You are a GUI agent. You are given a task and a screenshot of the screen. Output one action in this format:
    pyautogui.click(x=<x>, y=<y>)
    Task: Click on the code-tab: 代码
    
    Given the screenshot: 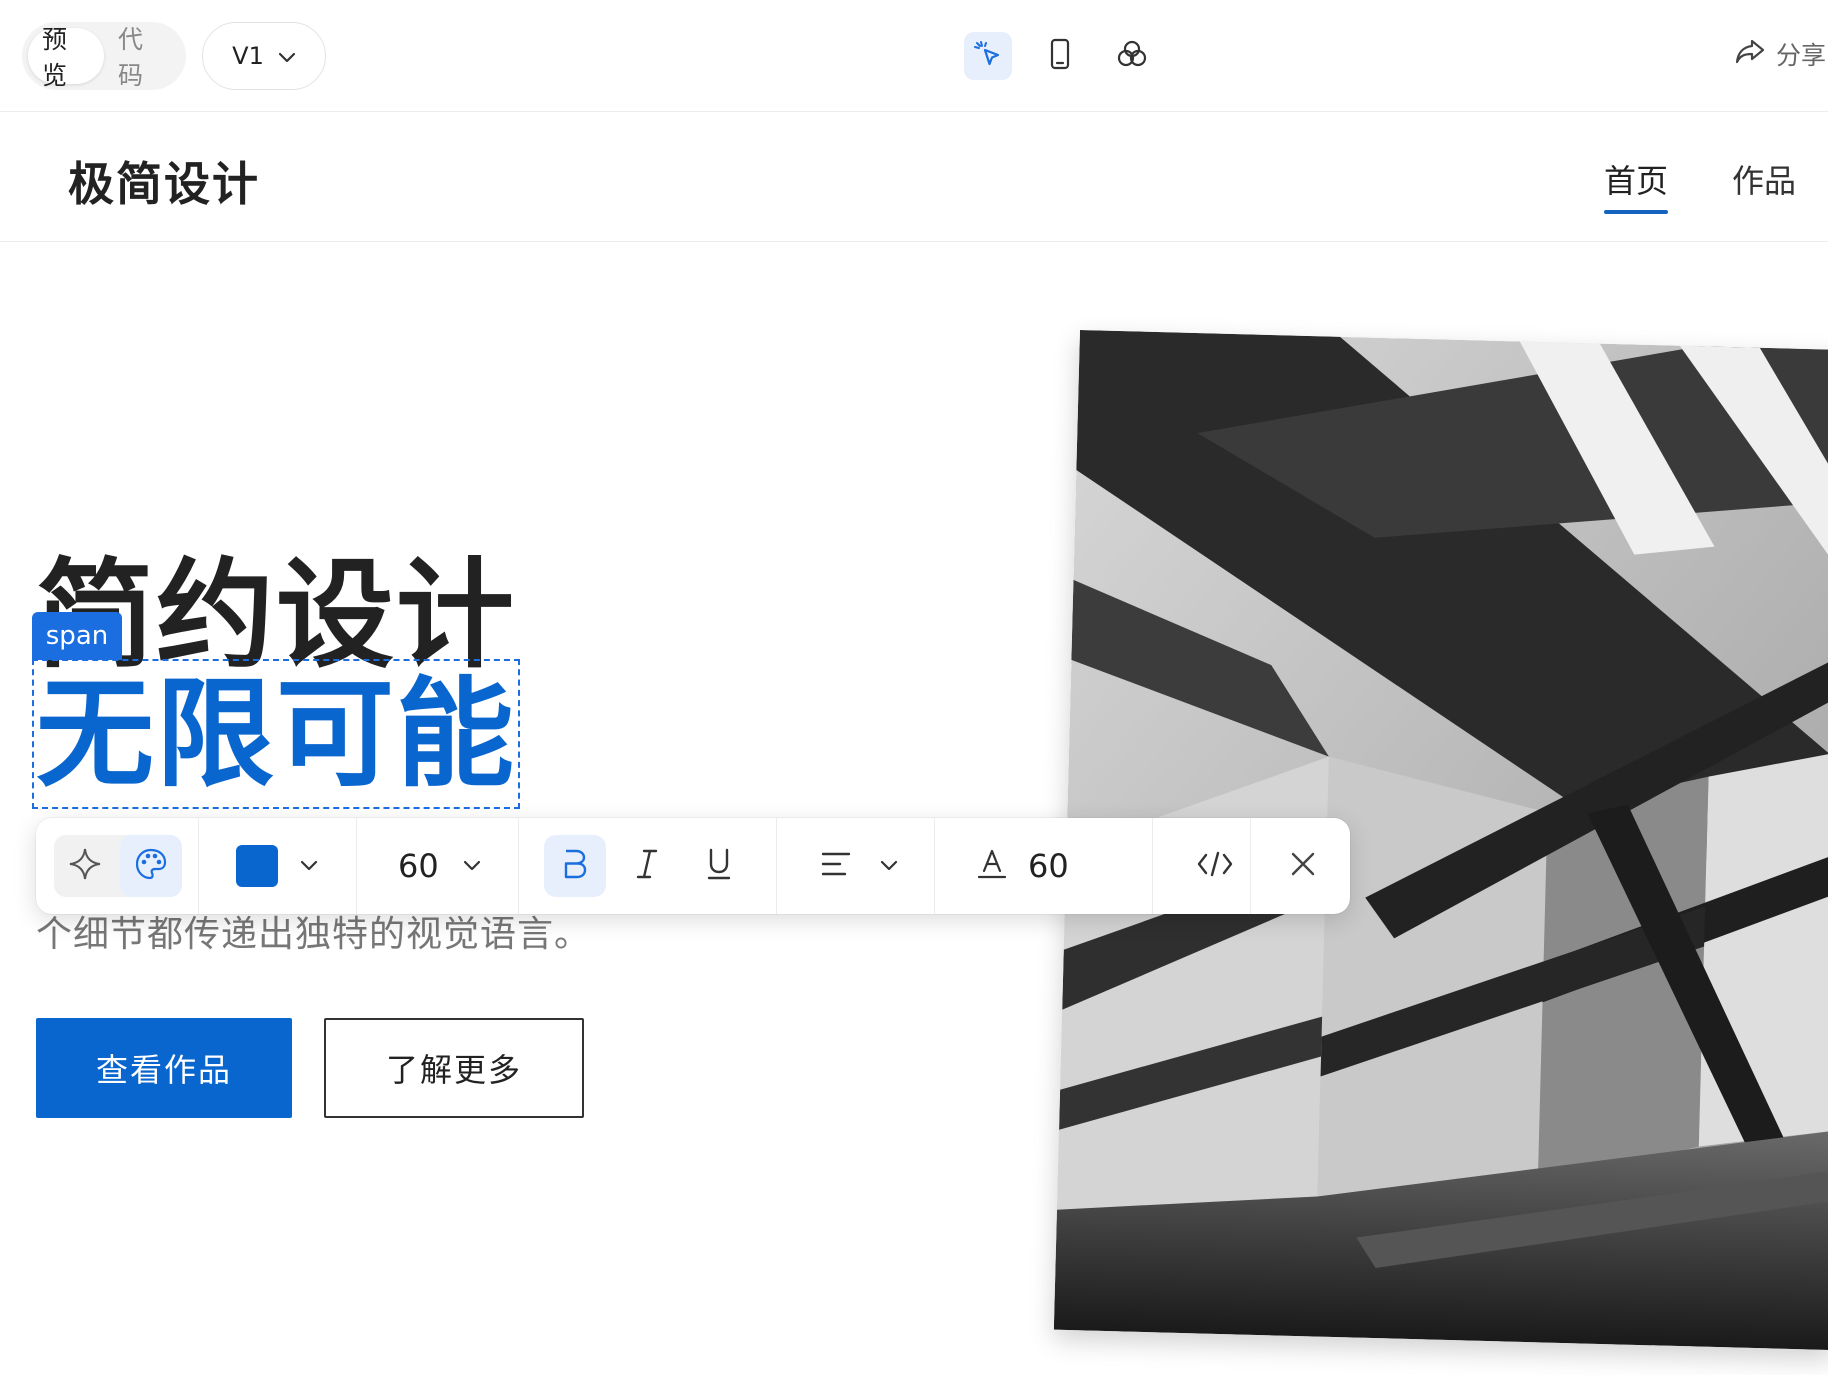 What is the action you would take?
    pyautogui.click(x=142, y=57)
    